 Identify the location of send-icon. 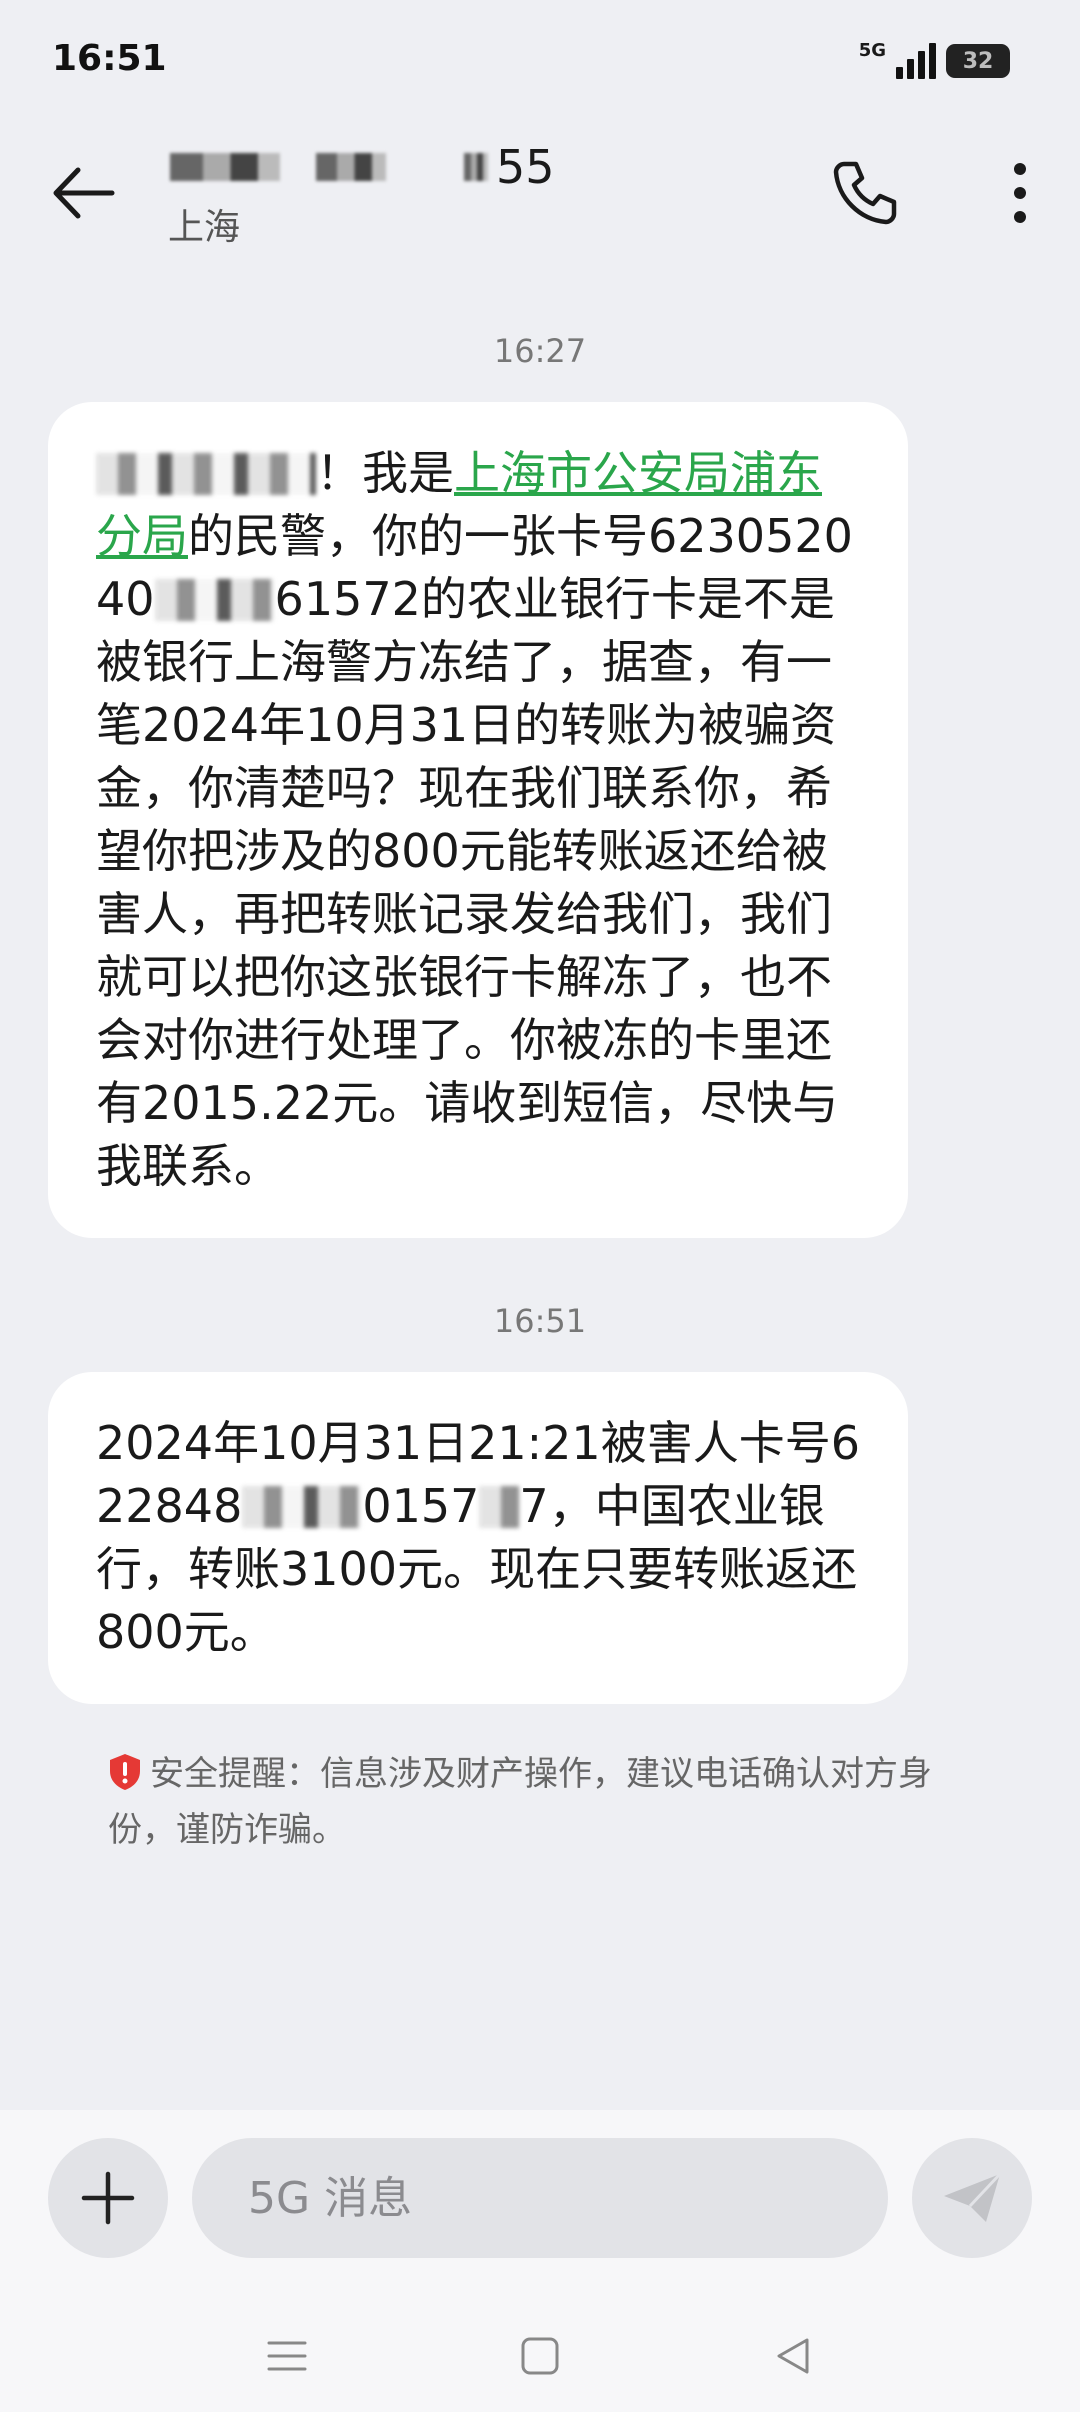
(973, 2197).